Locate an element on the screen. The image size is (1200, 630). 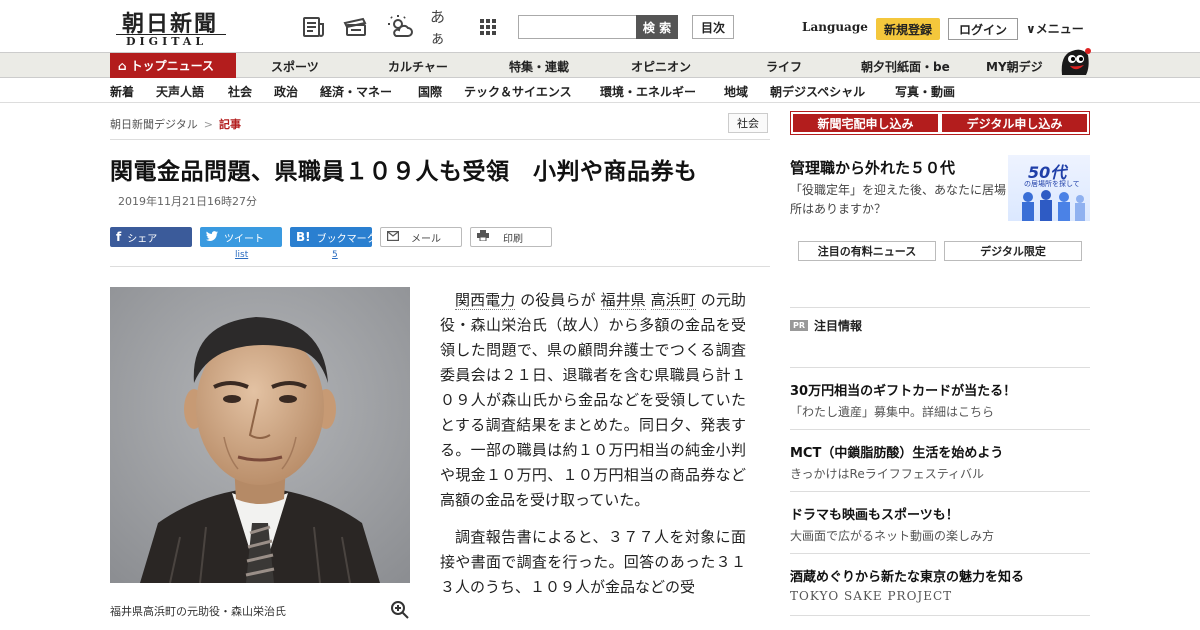
nav2-item-politics: 政治 is located at coordinates (286, 91).